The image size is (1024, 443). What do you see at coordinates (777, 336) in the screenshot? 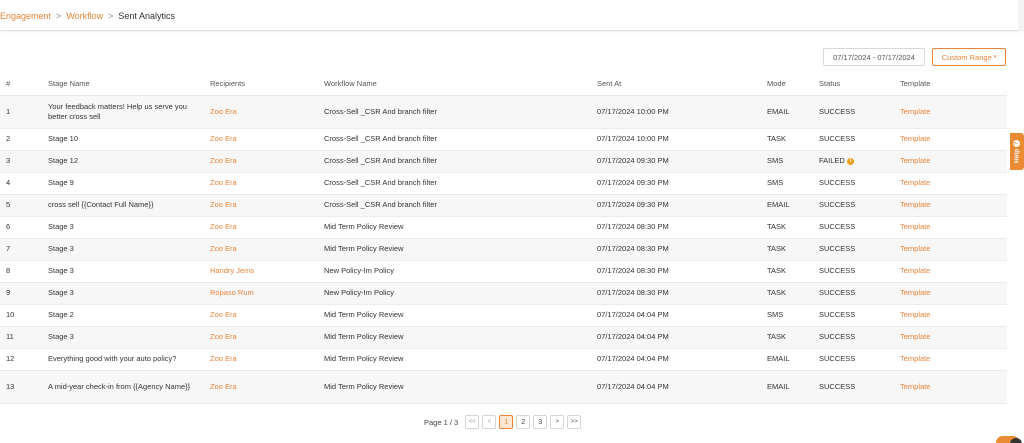
I see `mode-text: TASK` at bounding box center [777, 336].